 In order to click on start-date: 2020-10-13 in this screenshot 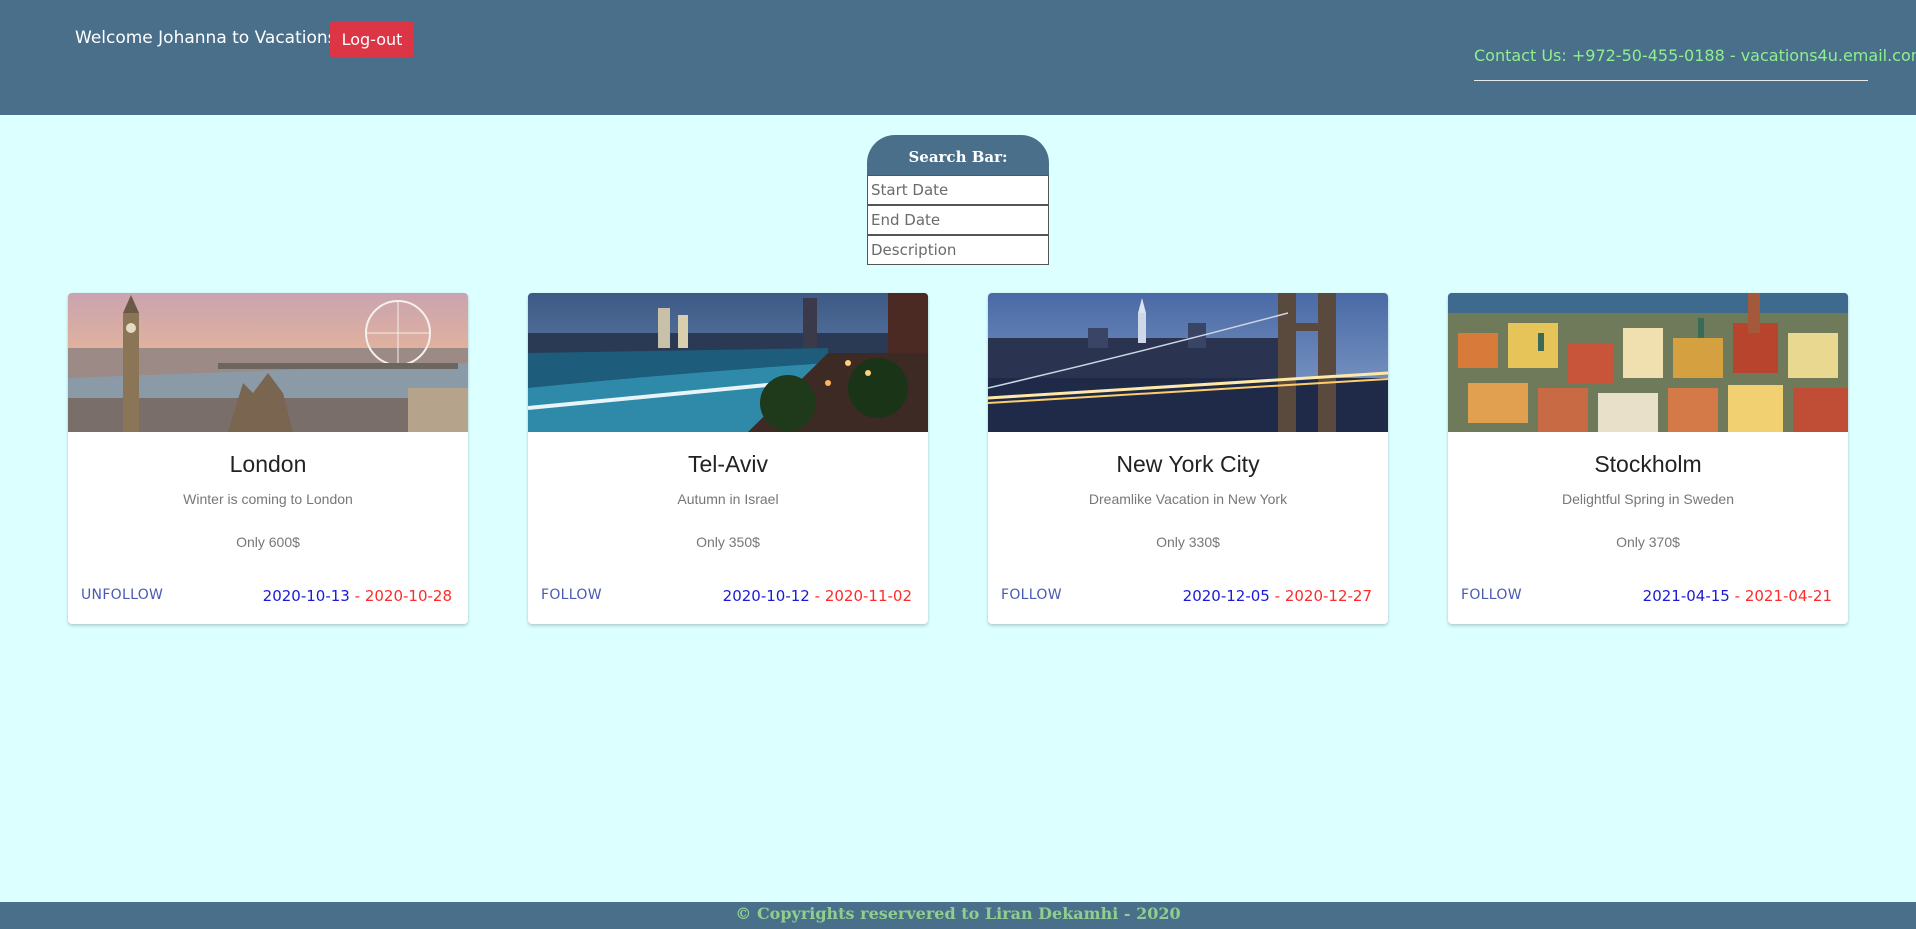, I will do `click(306, 596)`.